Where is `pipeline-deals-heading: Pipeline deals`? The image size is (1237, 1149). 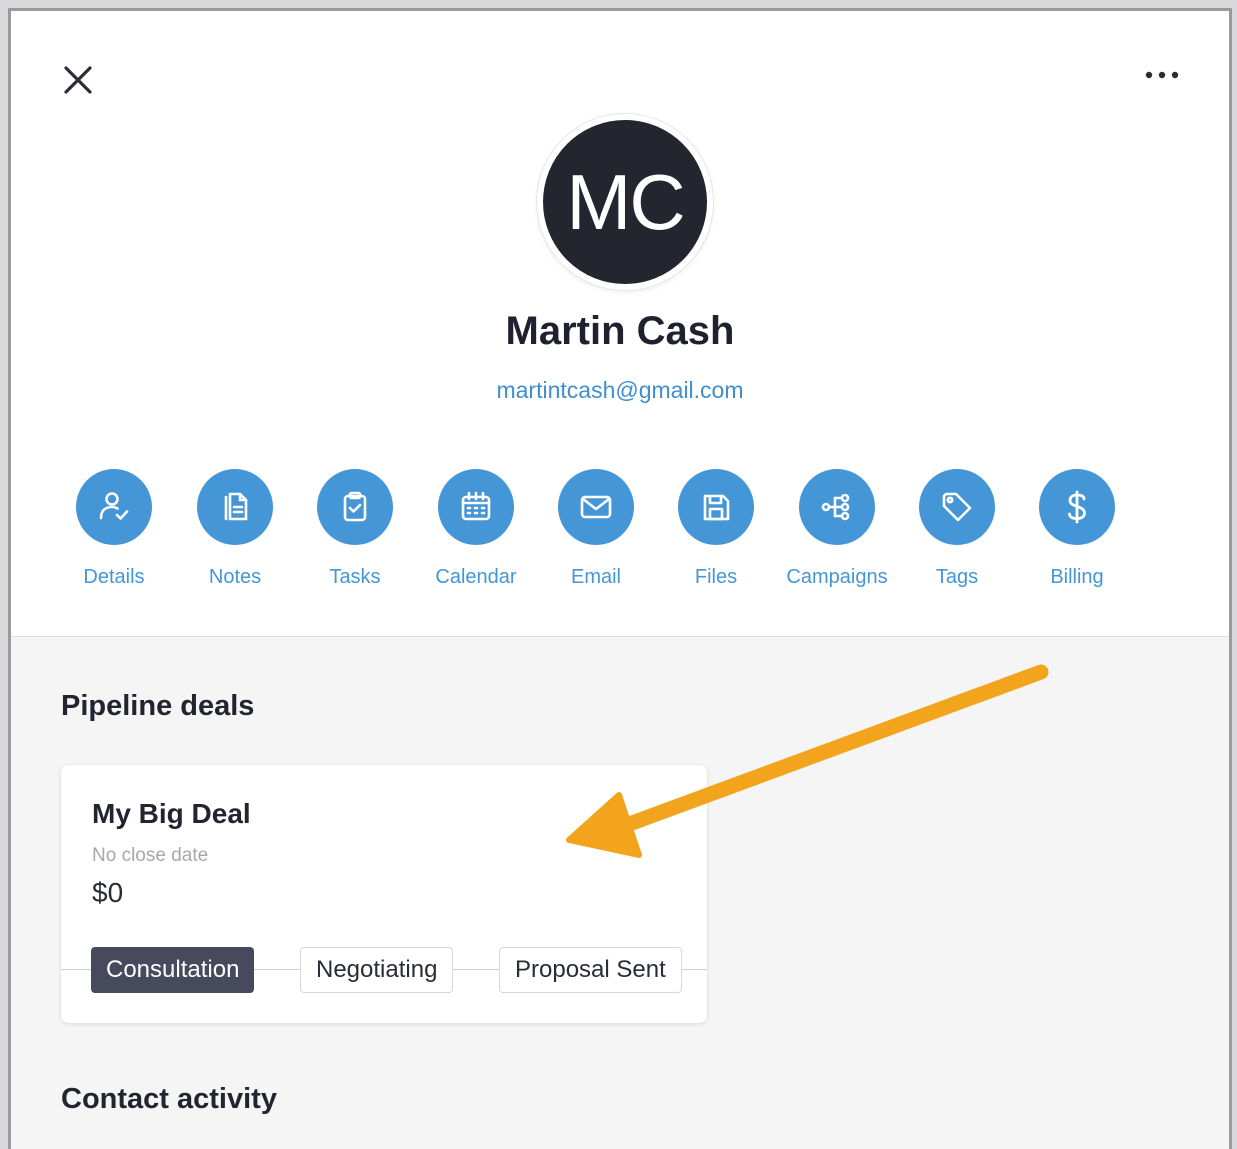 pipeline-deals-heading: Pipeline deals is located at coordinates (158, 706).